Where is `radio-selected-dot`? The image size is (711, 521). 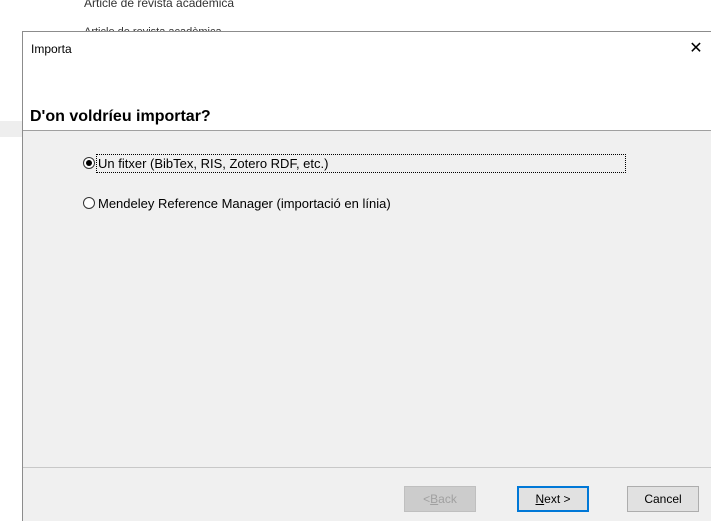 radio-selected-dot is located at coordinates (89, 163).